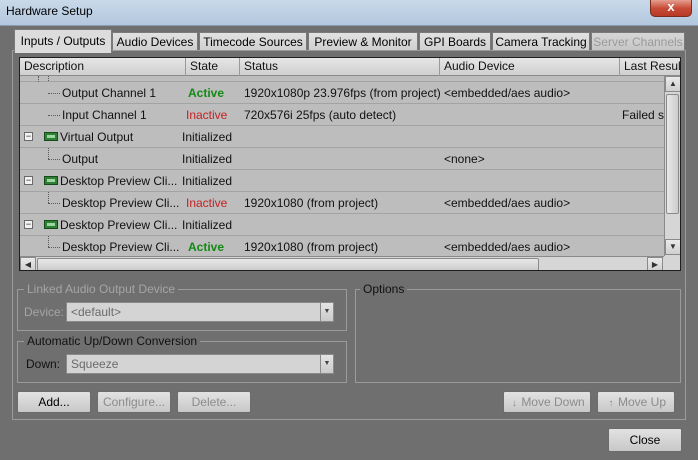 This screenshot has width=698, height=460. What do you see at coordinates (104, 115) in the screenshot?
I see `row-description: Input Channel 1` at bounding box center [104, 115].